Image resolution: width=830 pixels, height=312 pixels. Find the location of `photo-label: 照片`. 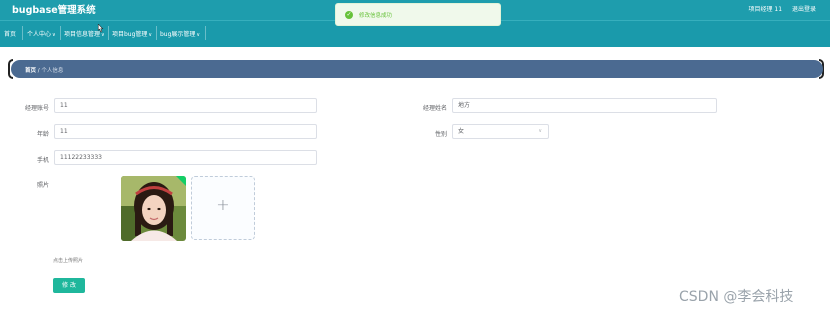

photo-label: 照片 is located at coordinates (42, 185).